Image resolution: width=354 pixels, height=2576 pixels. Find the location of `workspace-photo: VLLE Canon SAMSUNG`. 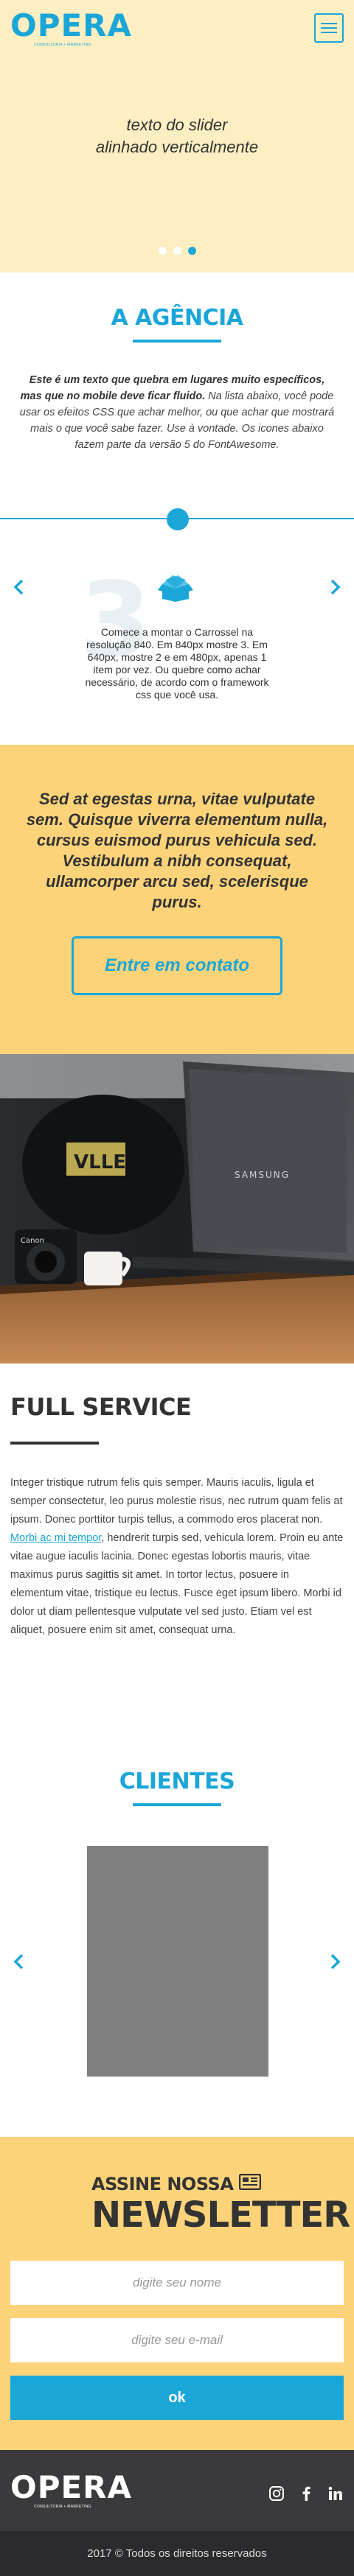

workspace-photo: VLLE Canon SAMSUNG is located at coordinates (177, 1209).